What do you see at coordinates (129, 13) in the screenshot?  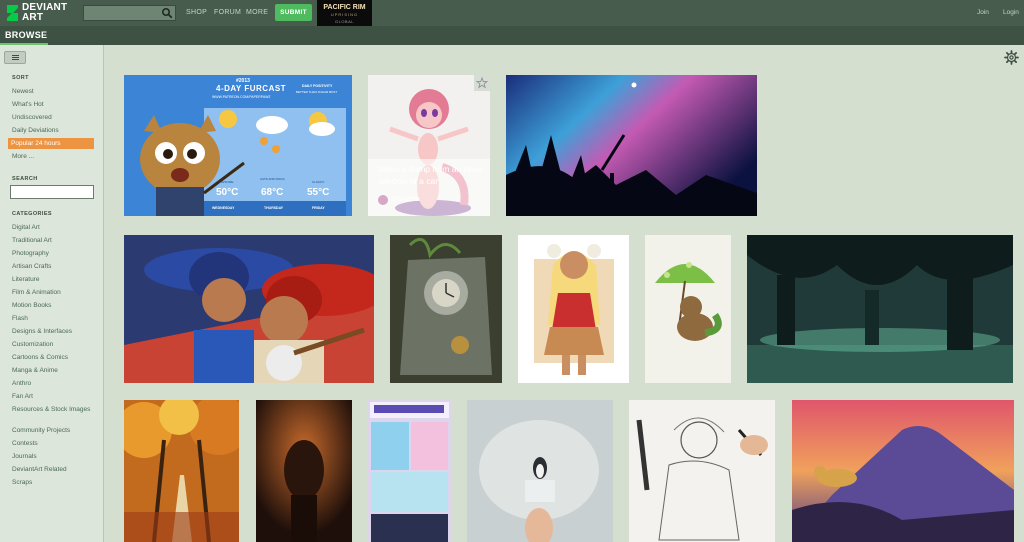 I see `search-input` at bounding box center [129, 13].